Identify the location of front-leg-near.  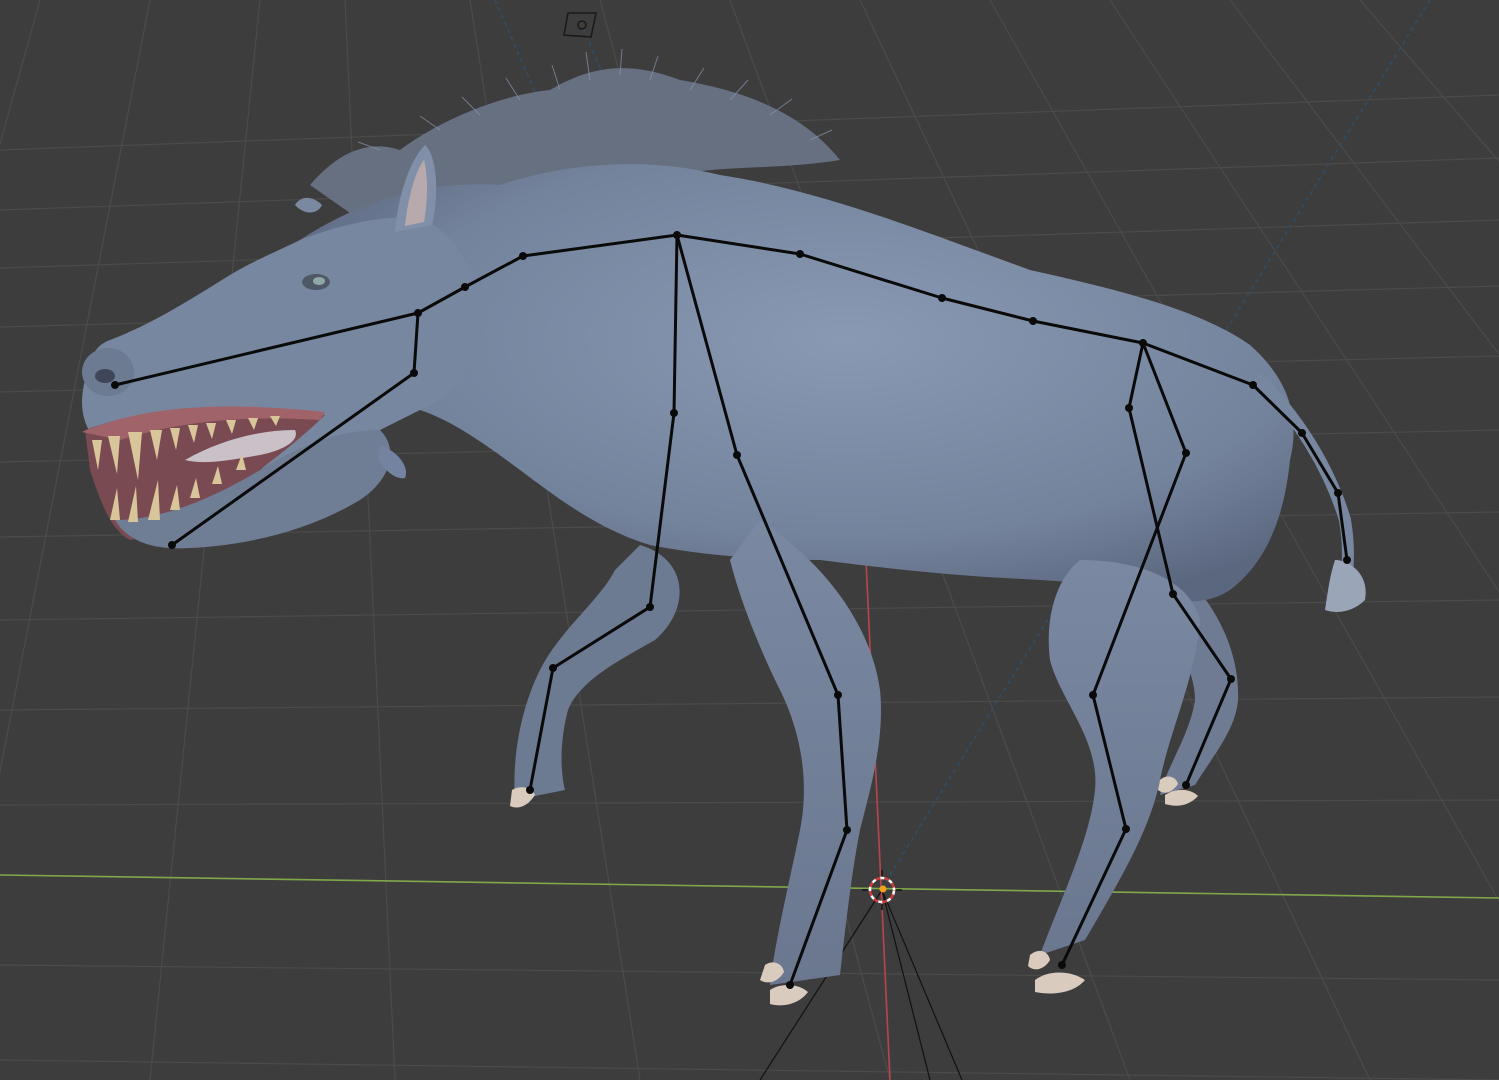
(805, 752).